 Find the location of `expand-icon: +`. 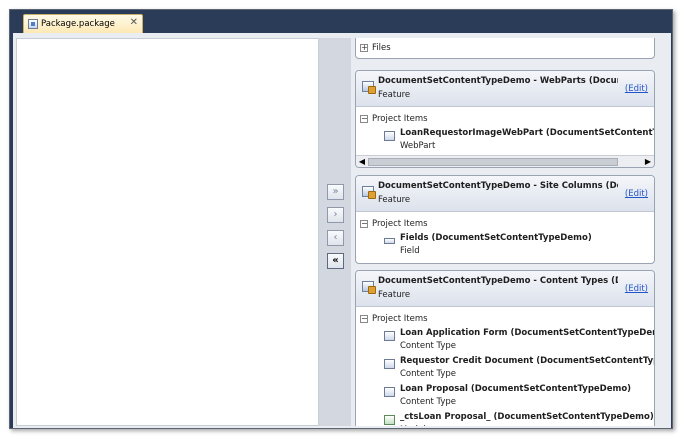

expand-icon: + is located at coordinates (364, 48).